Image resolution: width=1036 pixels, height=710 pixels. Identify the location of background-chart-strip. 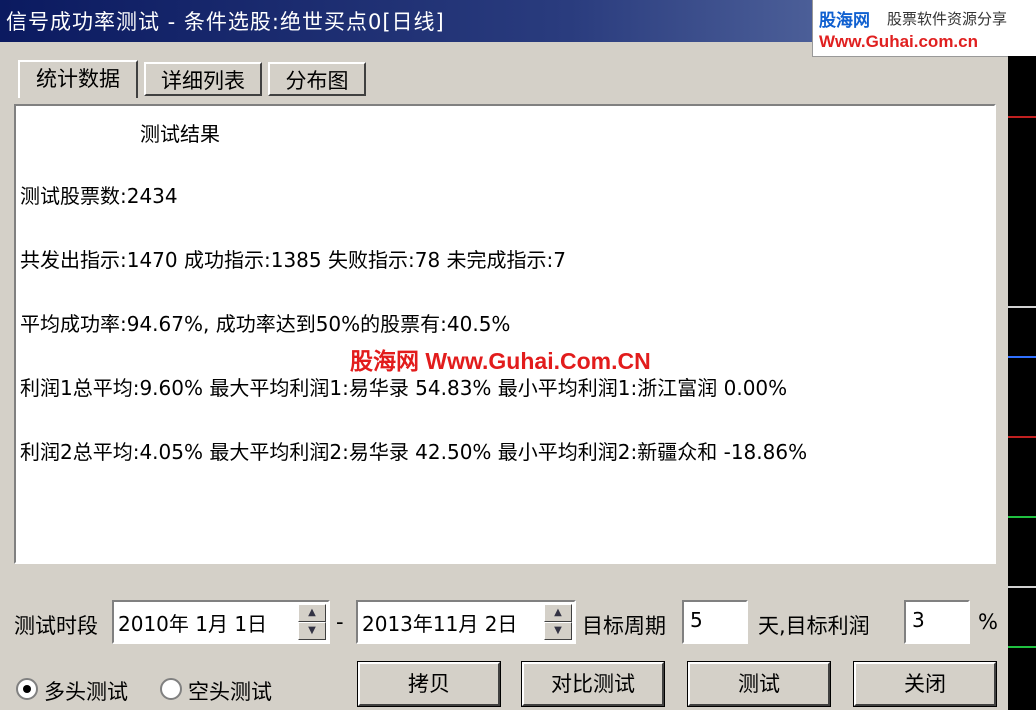
(1022, 383).